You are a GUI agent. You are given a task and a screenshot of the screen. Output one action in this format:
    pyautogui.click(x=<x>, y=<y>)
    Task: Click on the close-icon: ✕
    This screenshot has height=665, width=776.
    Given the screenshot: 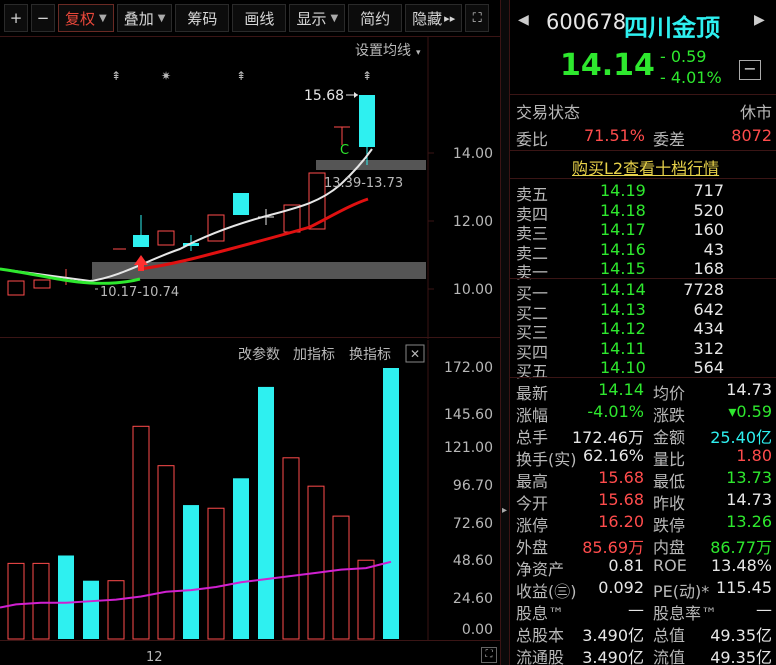 What is the action you would take?
    pyautogui.click(x=415, y=354)
    